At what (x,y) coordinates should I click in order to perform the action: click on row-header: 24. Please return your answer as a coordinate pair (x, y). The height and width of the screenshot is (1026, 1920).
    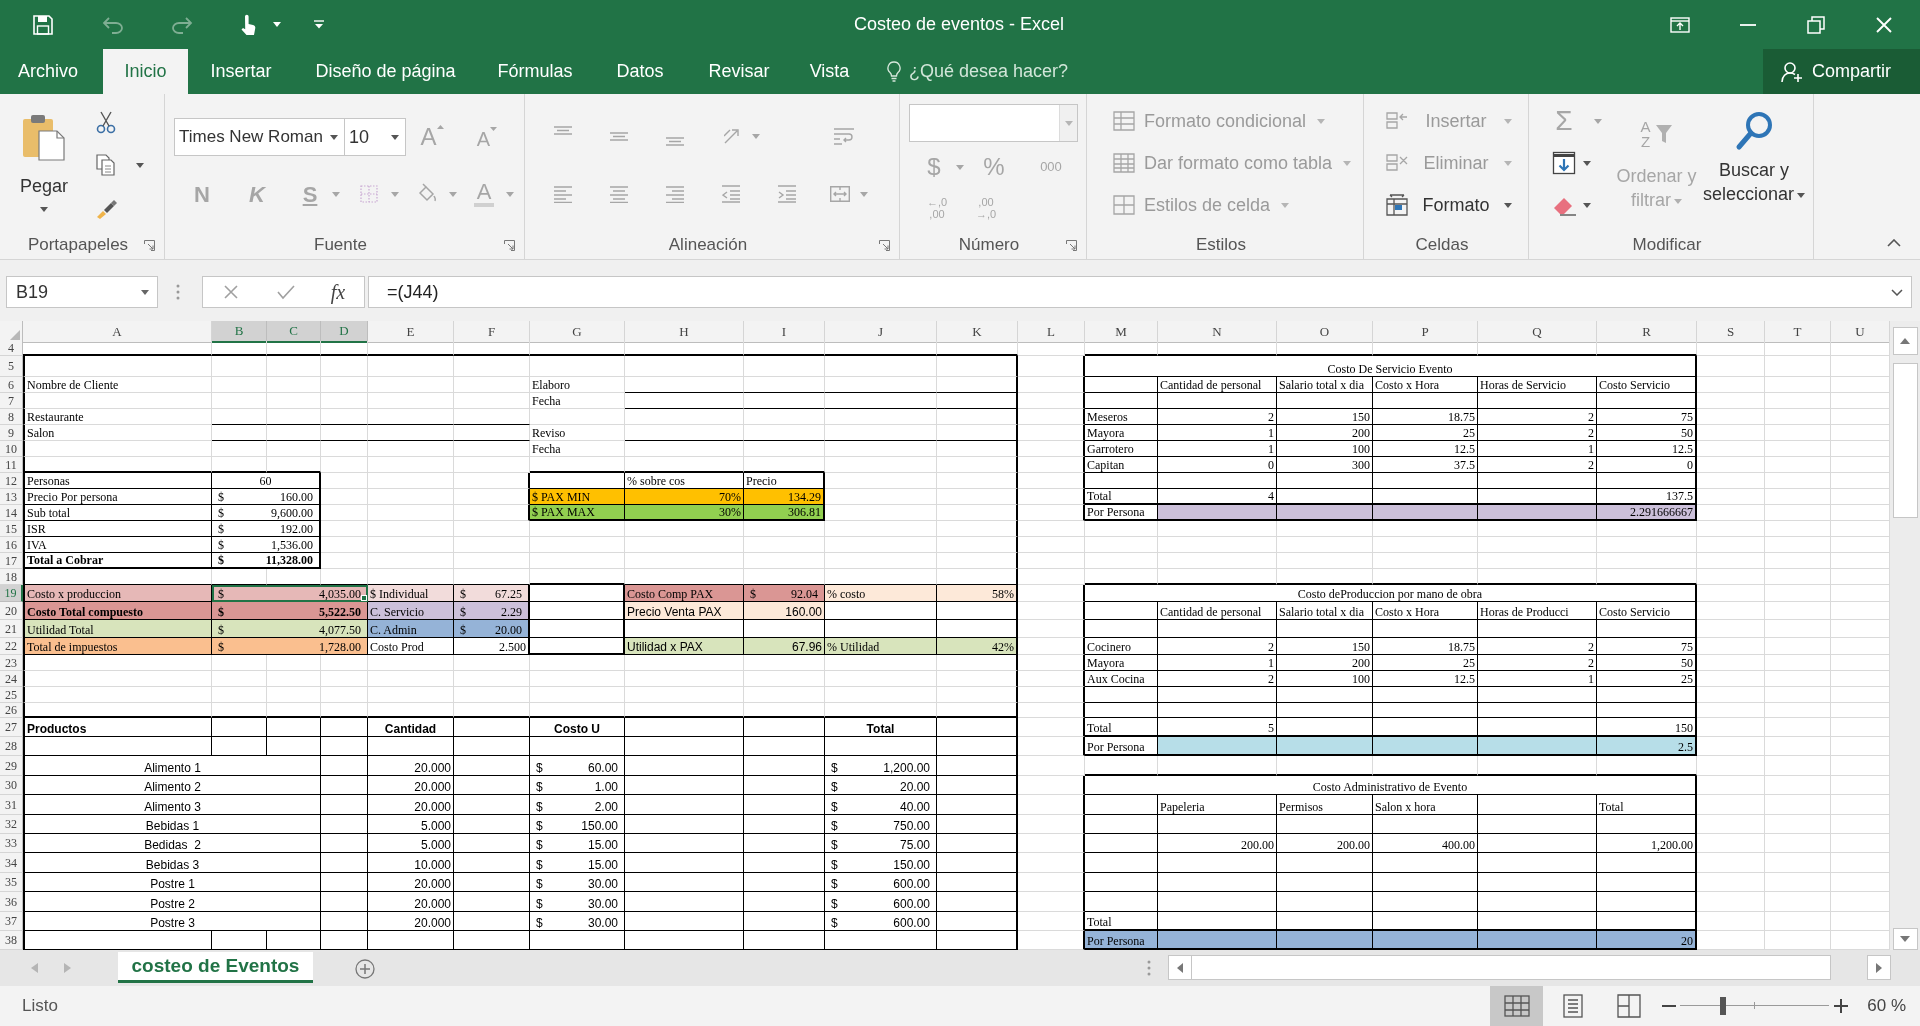
    Looking at the image, I should click on (11, 679).